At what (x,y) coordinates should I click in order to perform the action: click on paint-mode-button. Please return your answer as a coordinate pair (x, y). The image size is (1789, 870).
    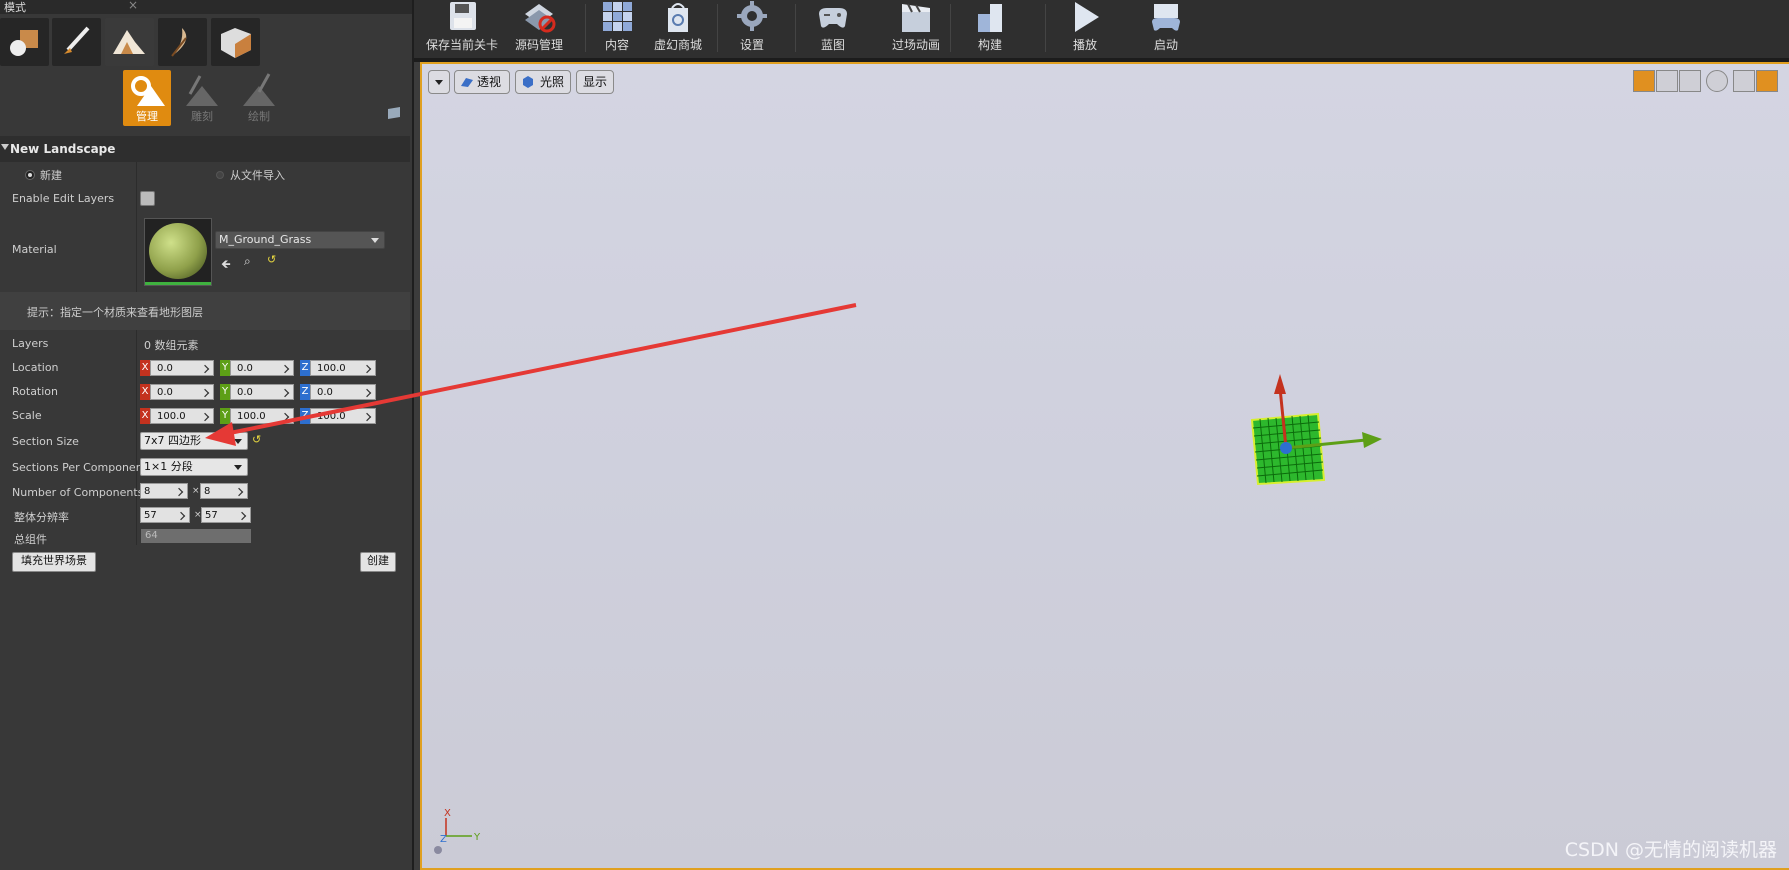
    Looking at the image, I should click on (76, 42).